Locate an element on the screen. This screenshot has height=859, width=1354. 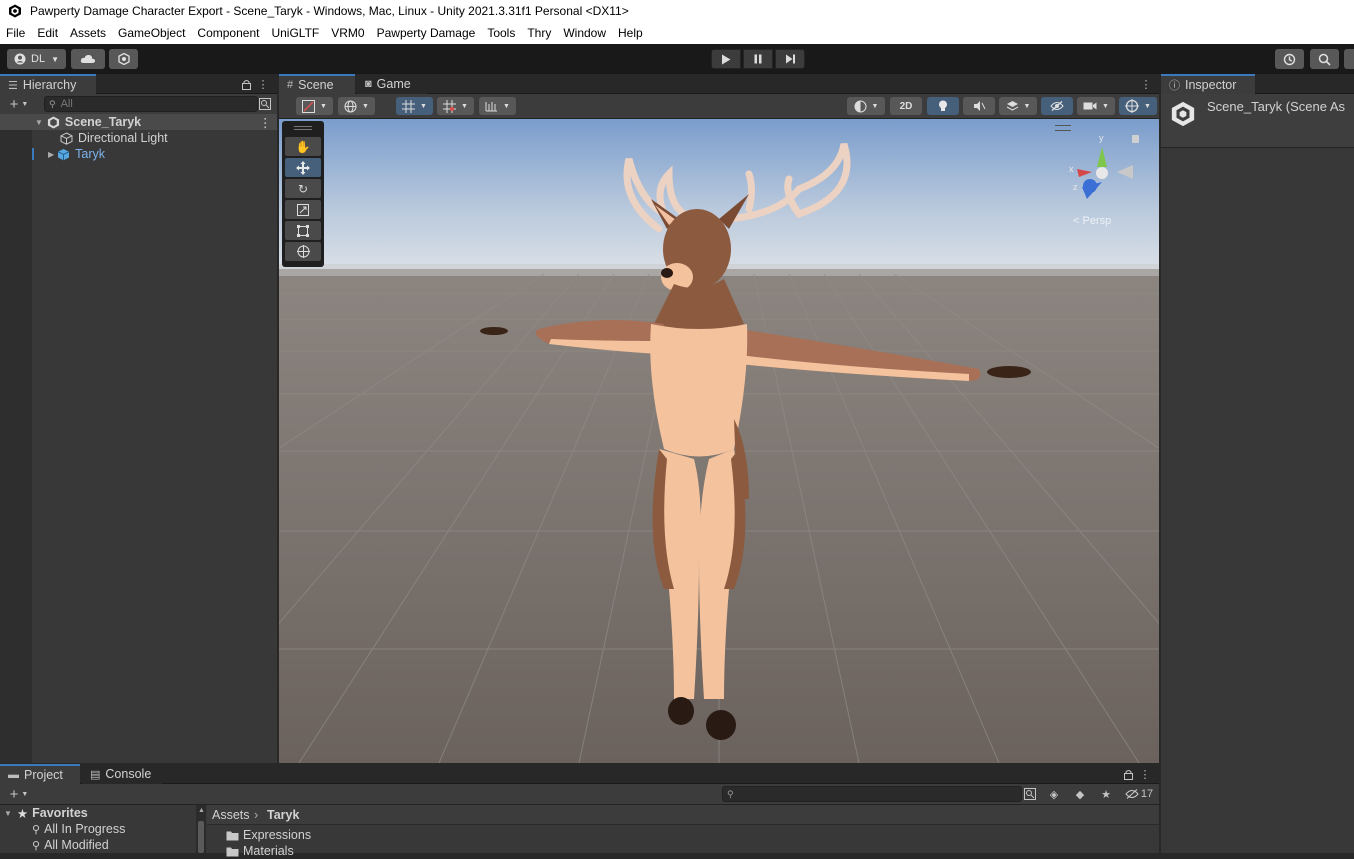
tab-game: ◙ Game is located at coordinates (392, 84).